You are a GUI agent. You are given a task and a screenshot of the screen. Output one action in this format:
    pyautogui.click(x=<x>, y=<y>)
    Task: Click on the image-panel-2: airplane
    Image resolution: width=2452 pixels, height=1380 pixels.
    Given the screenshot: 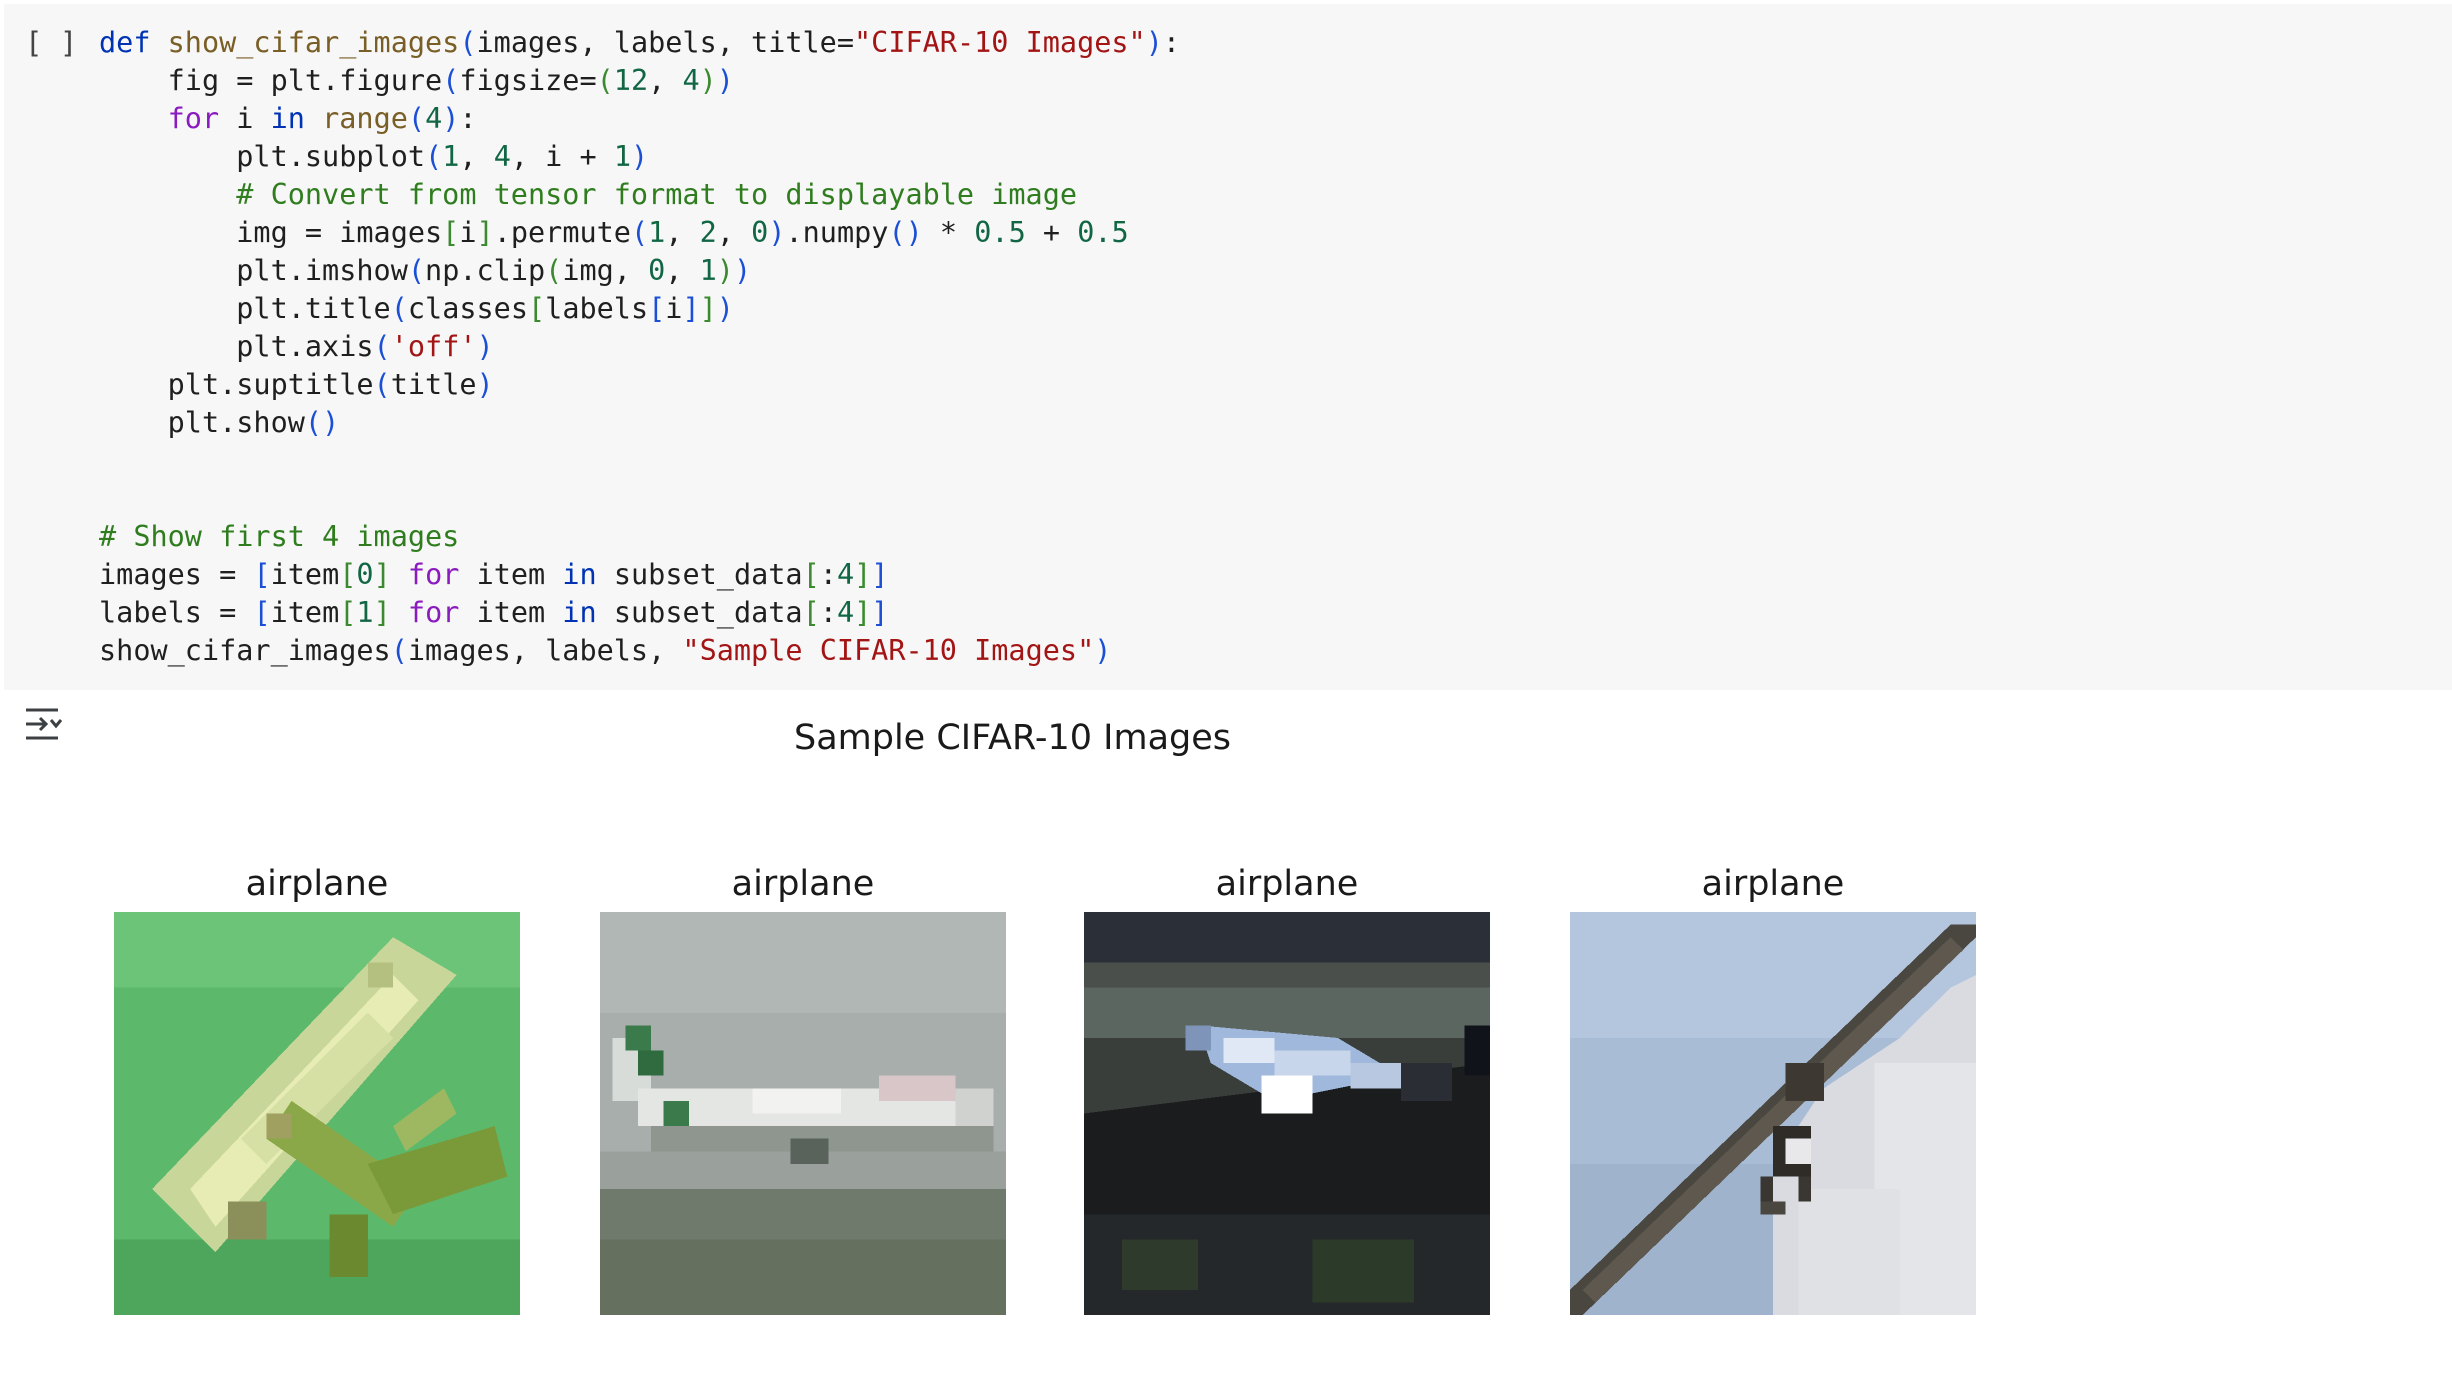 What is the action you would take?
    pyautogui.click(x=803, y=1086)
    